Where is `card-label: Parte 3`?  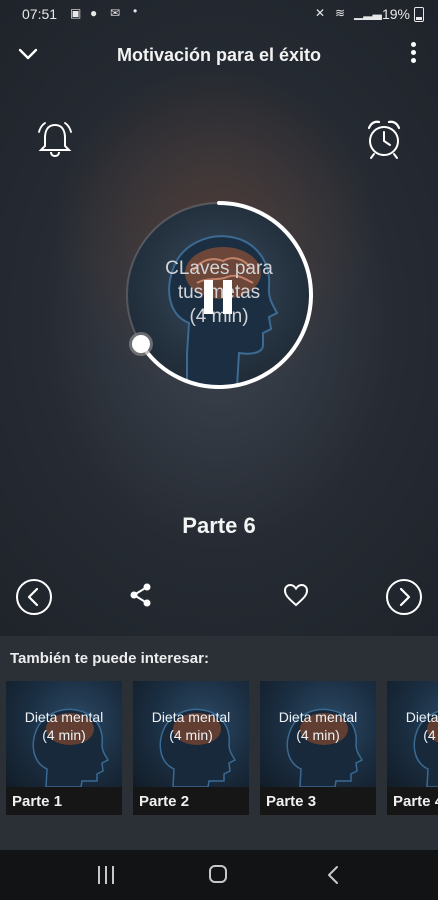
card-label: Parte 3 is located at coordinates (291, 801).